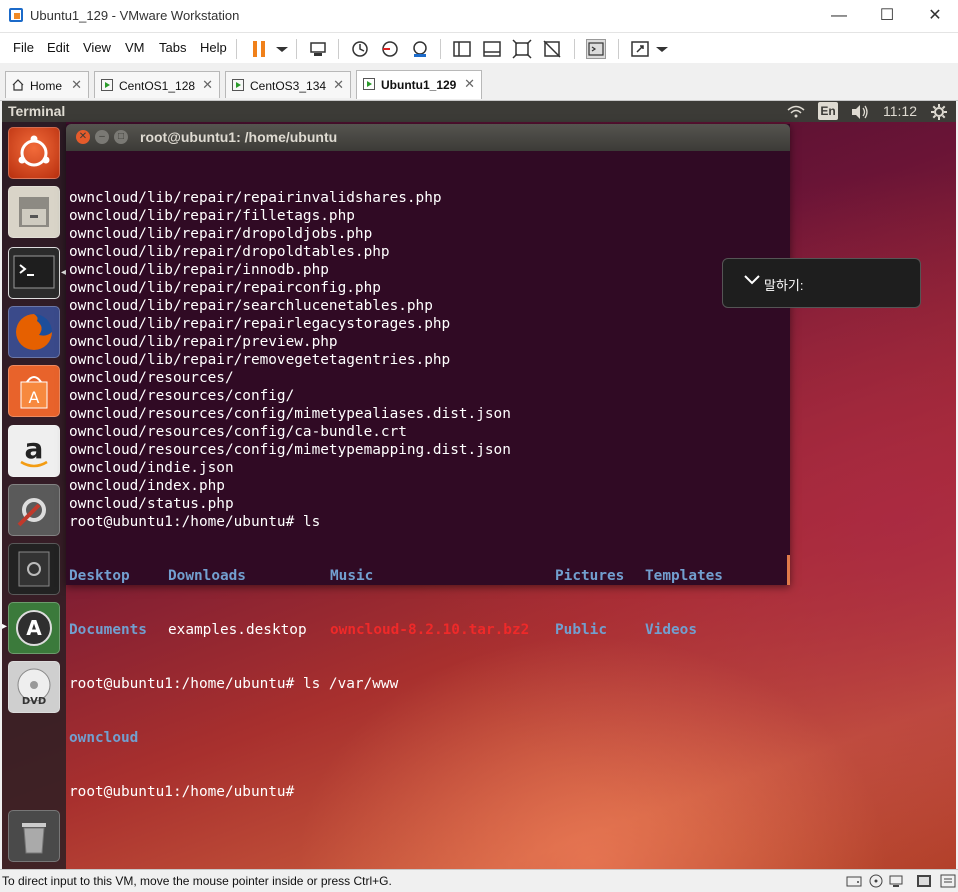 The height and width of the screenshot is (892, 958). What do you see at coordinates (581, 630) in the screenshot?
I see `ls-entry: Public` at bounding box center [581, 630].